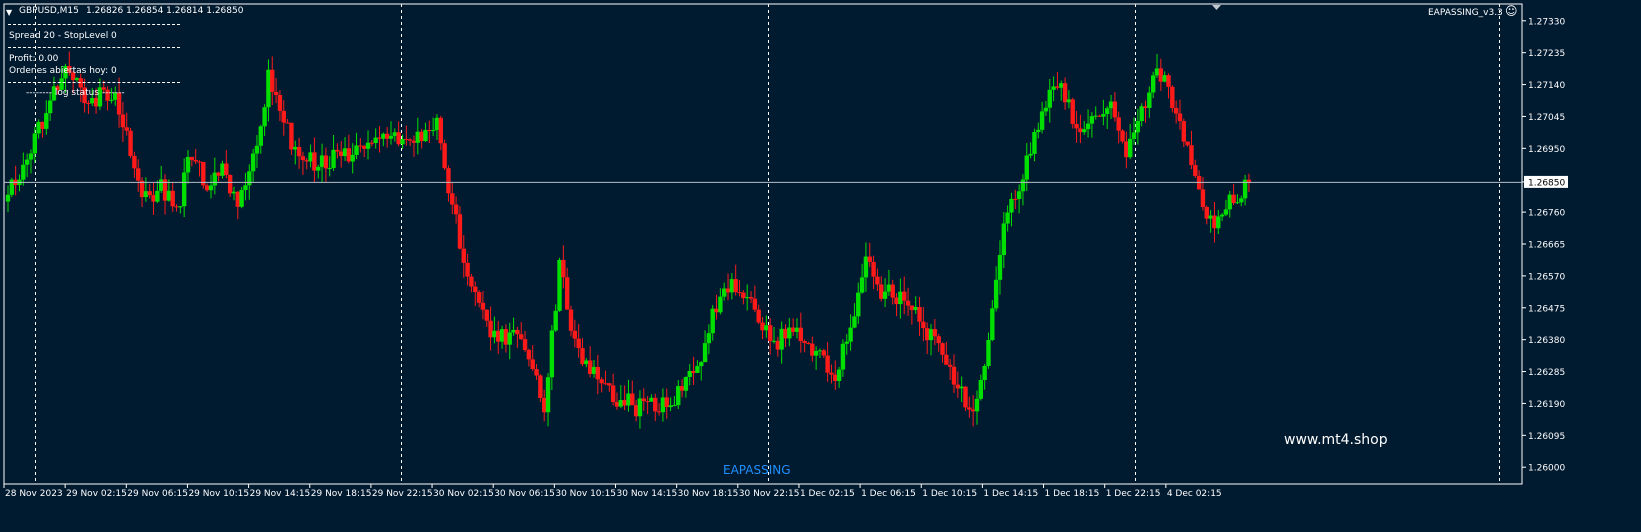 Image resolution: width=1641 pixels, height=532 pixels. What do you see at coordinates (1546, 405) in the screenshot?
I see `y-tick-label: 1.26190` at bounding box center [1546, 405].